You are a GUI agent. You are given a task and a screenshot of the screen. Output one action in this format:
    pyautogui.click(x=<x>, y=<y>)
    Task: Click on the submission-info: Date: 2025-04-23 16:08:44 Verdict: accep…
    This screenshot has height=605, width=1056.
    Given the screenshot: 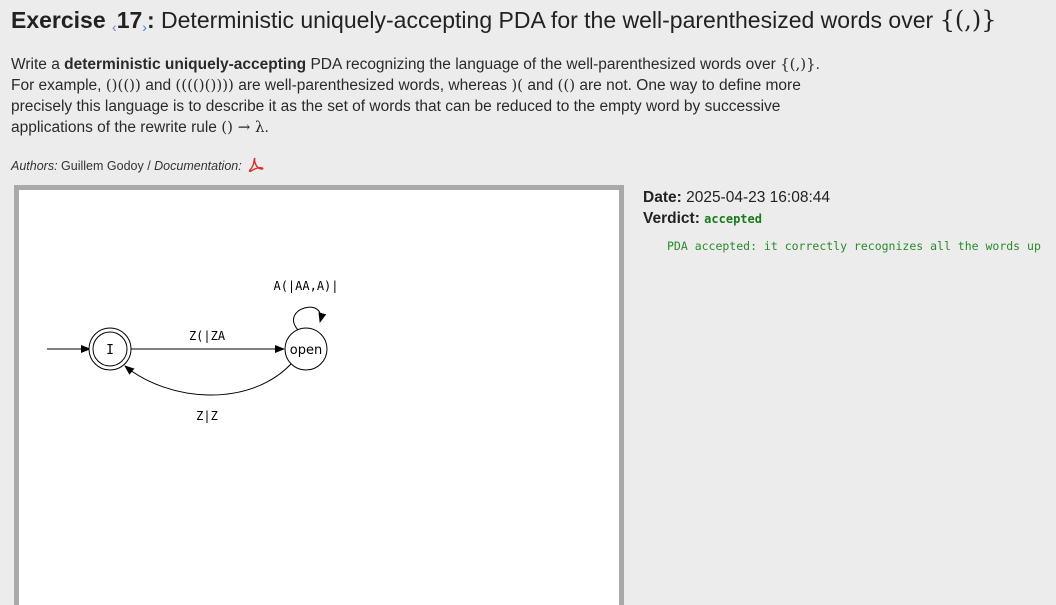 What is the action you would take?
    pyautogui.click(x=736, y=208)
    